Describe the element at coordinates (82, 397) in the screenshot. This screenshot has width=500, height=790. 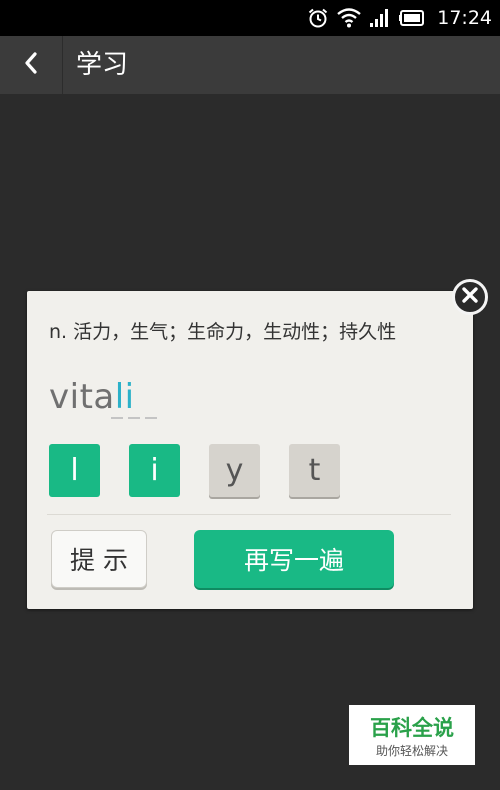
I see `word-prefix: vita` at that location.